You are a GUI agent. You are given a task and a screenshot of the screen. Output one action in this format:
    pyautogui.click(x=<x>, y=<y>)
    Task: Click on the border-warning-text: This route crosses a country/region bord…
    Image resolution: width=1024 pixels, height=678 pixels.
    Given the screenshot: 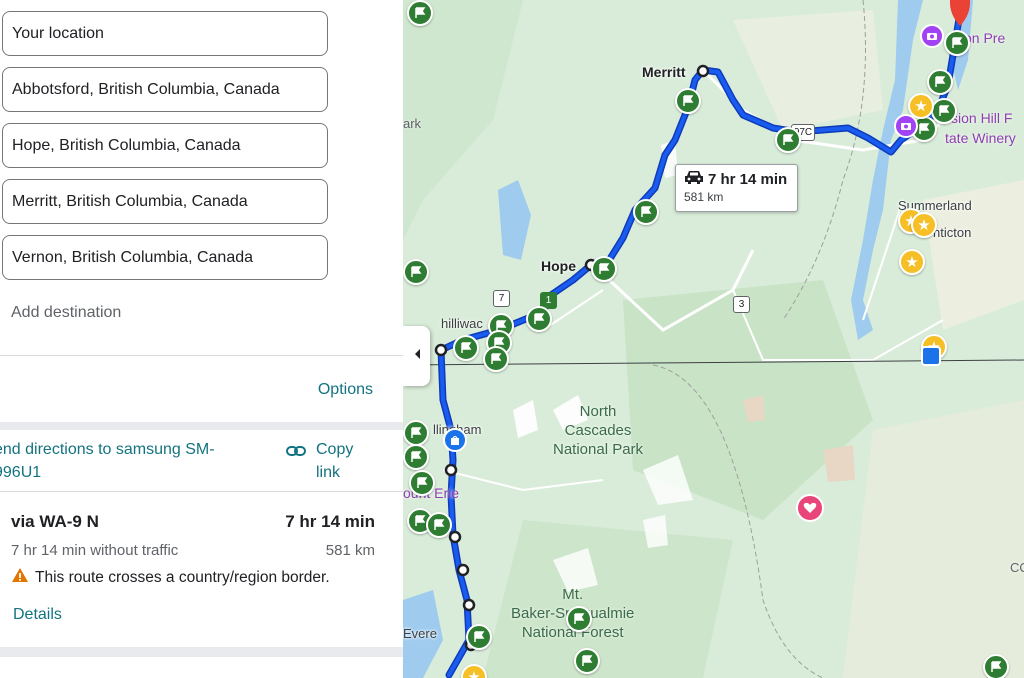 What is the action you would take?
    pyautogui.click(x=182, y=577)
    